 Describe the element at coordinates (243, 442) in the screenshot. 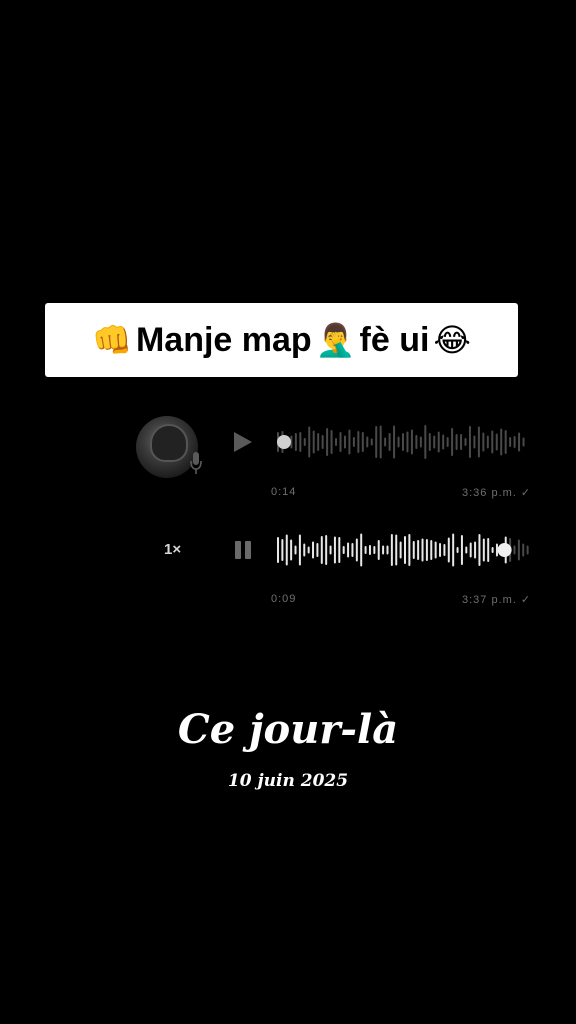

I see `play-icon` at that location.